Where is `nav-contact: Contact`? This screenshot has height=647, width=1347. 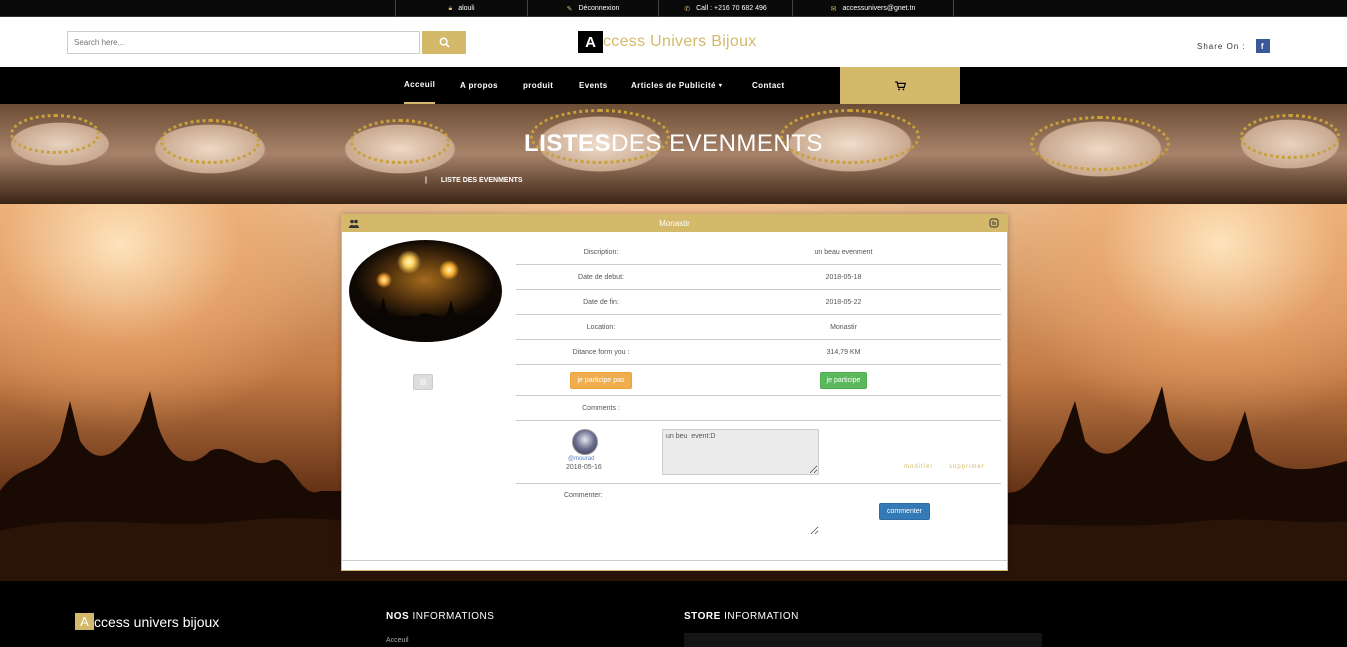 nav-contact: Contact is located at coordinates (768, 85).